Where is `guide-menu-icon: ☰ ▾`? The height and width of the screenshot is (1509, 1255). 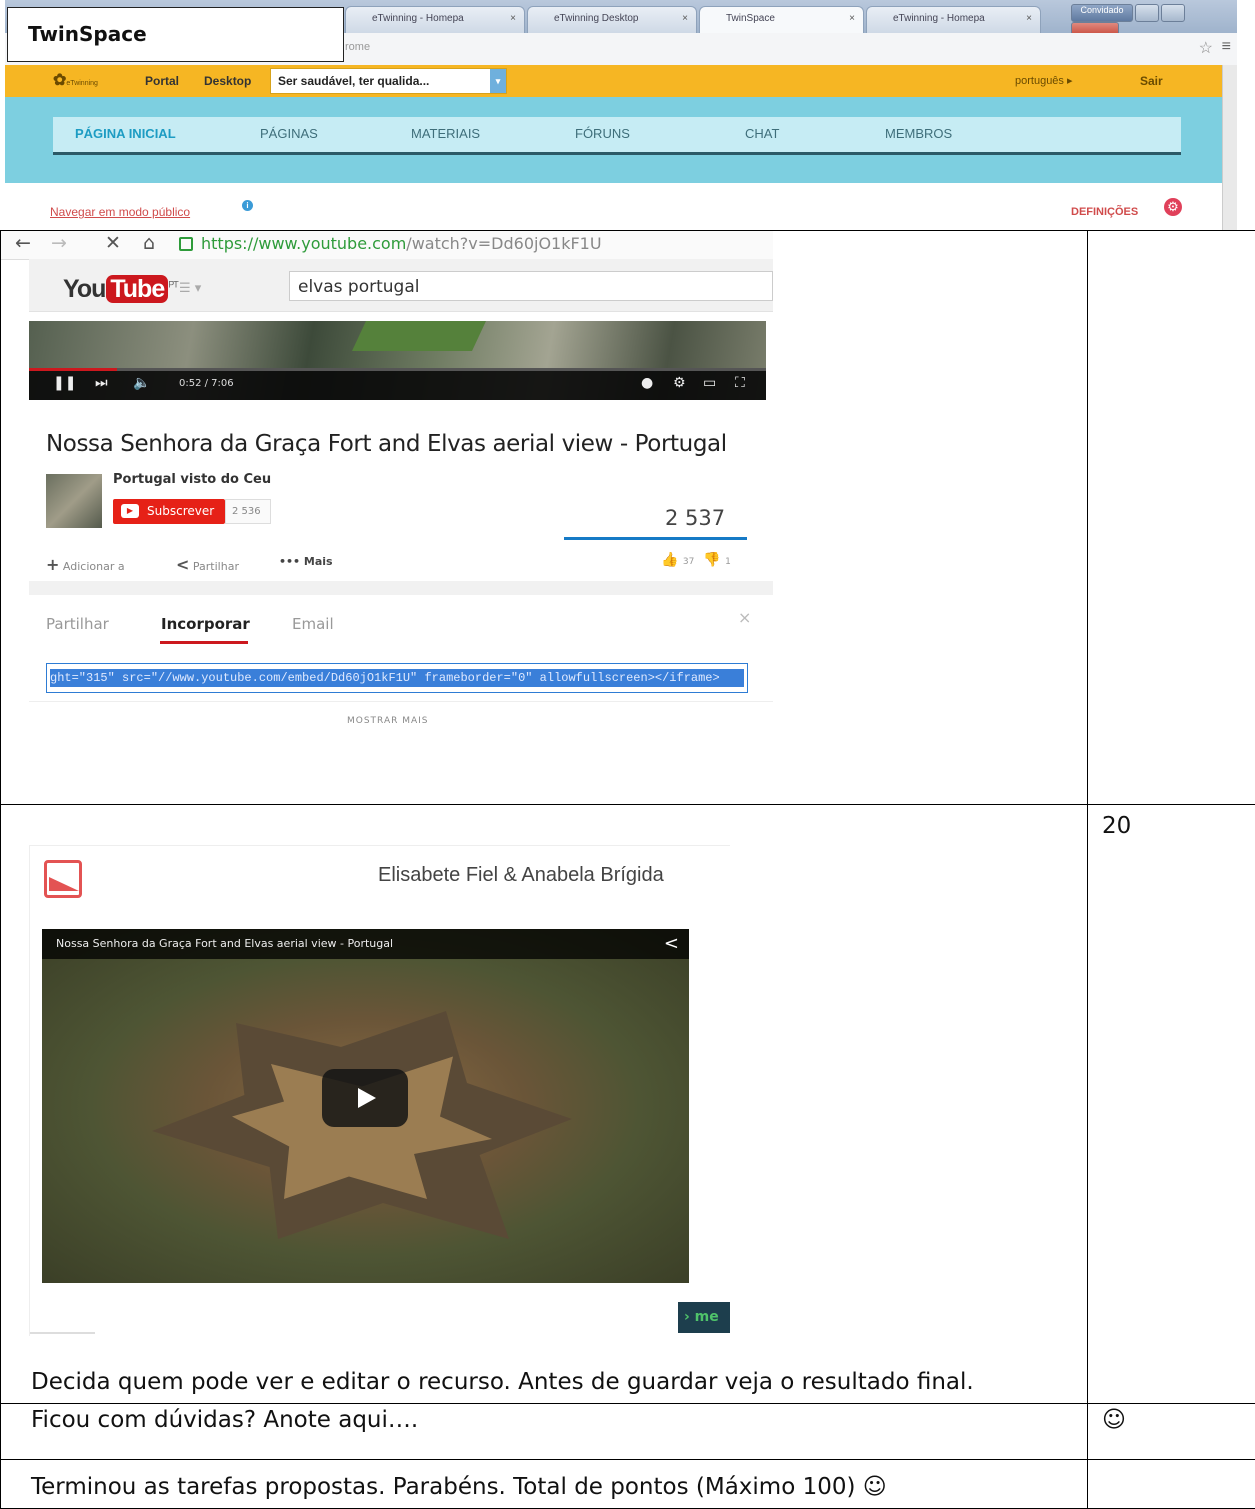
guide-menu-icon: ☰ ▾ is located at coordinates (190, 288).